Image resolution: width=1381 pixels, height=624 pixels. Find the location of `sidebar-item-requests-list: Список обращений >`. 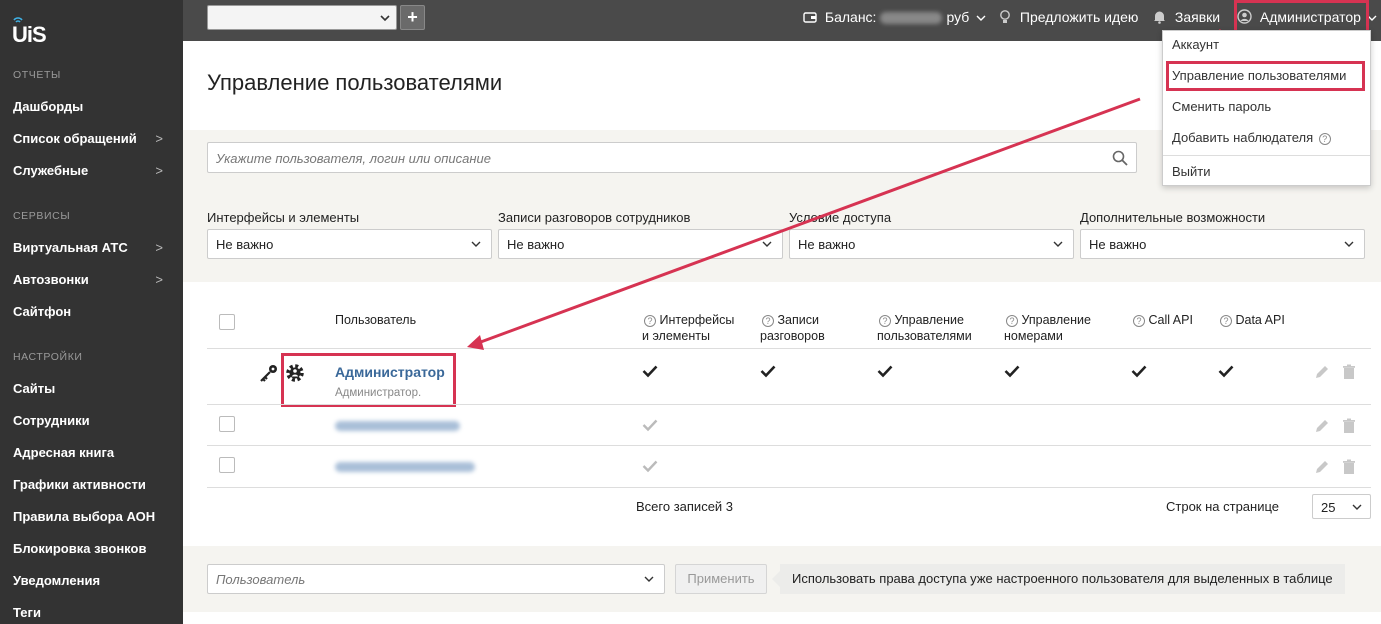

sidebar-item-requests-list: Список обращений > is located at coordinates (93, 138).